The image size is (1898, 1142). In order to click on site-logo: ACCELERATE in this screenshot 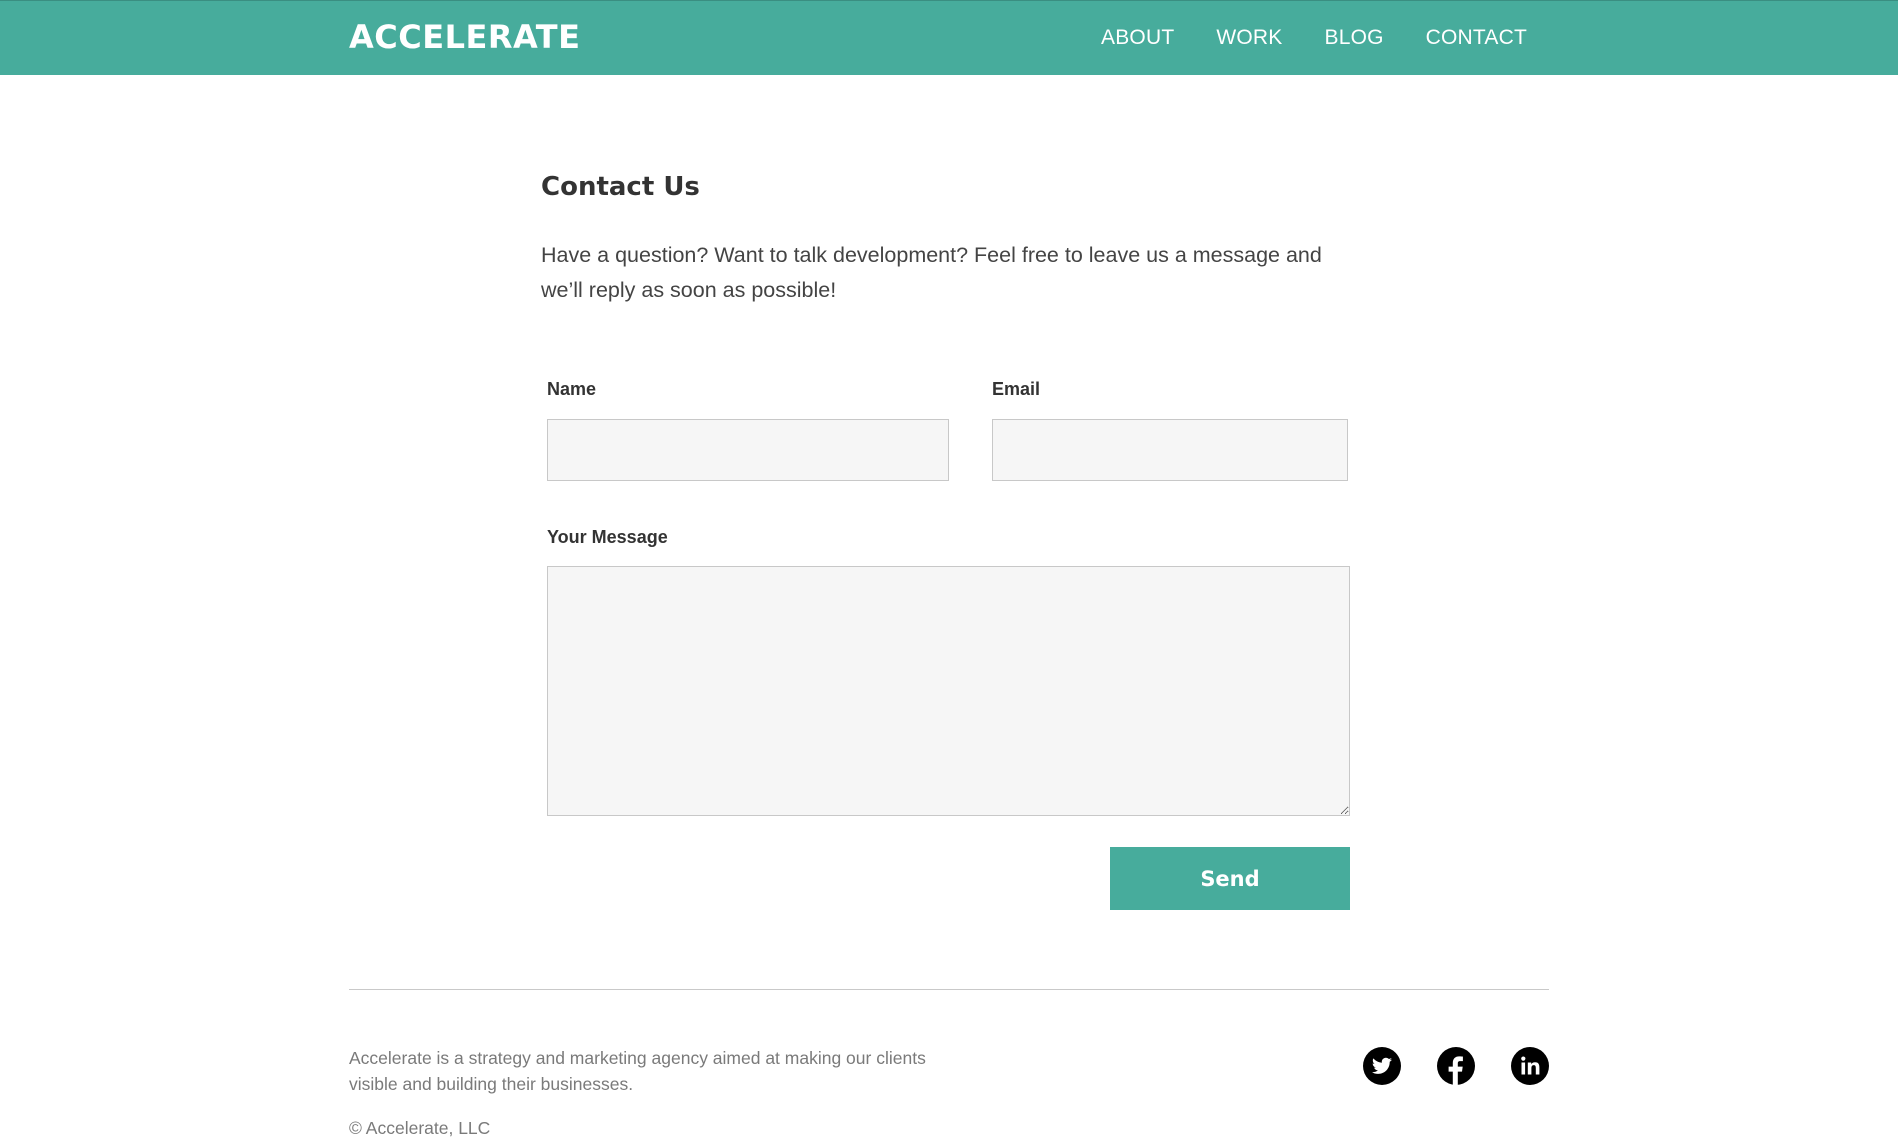, I will do `click(464, 37)`.